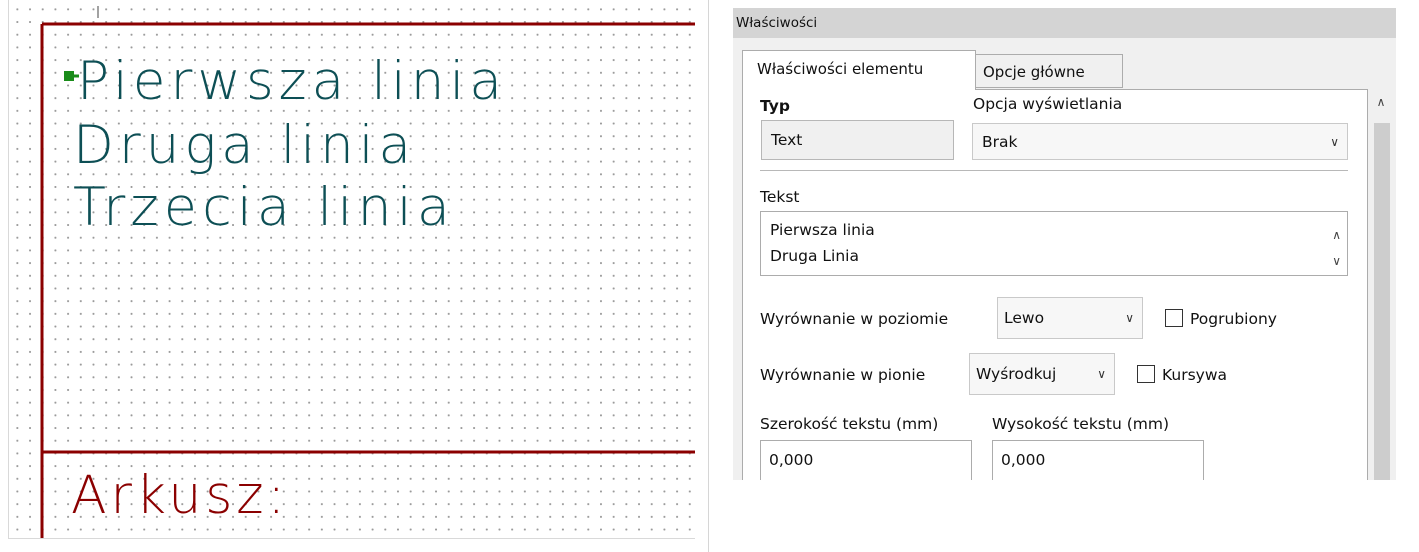  I want to click on tab-main-options: Opcje główne, so click(1049, 71).